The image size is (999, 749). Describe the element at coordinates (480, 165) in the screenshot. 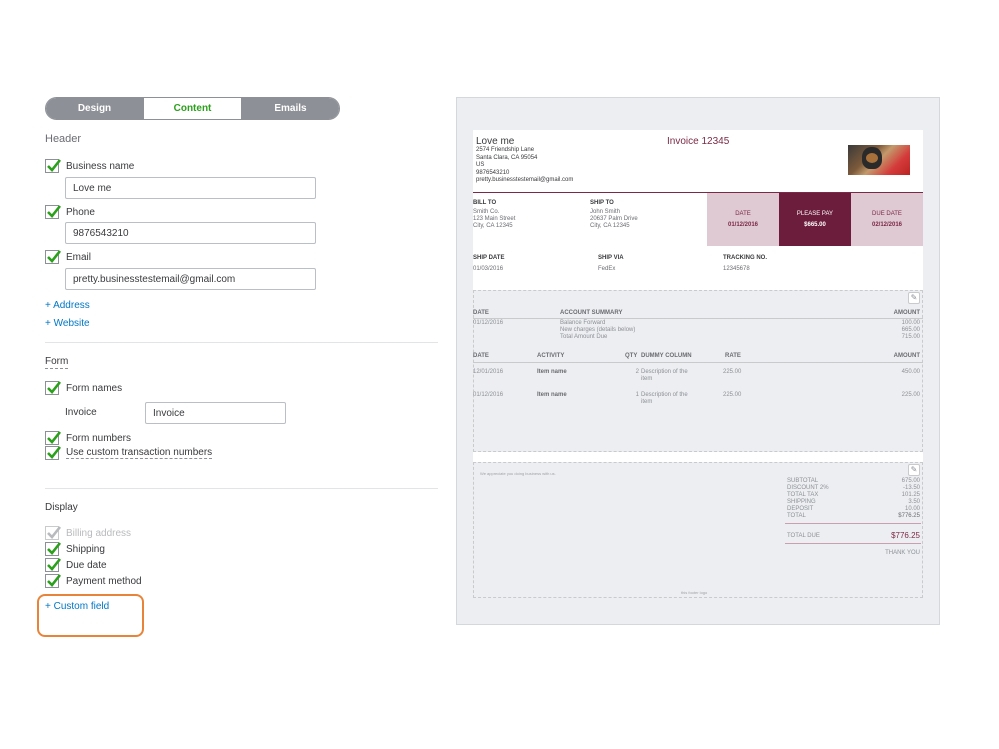

I see `company-country-line: US` at that location.